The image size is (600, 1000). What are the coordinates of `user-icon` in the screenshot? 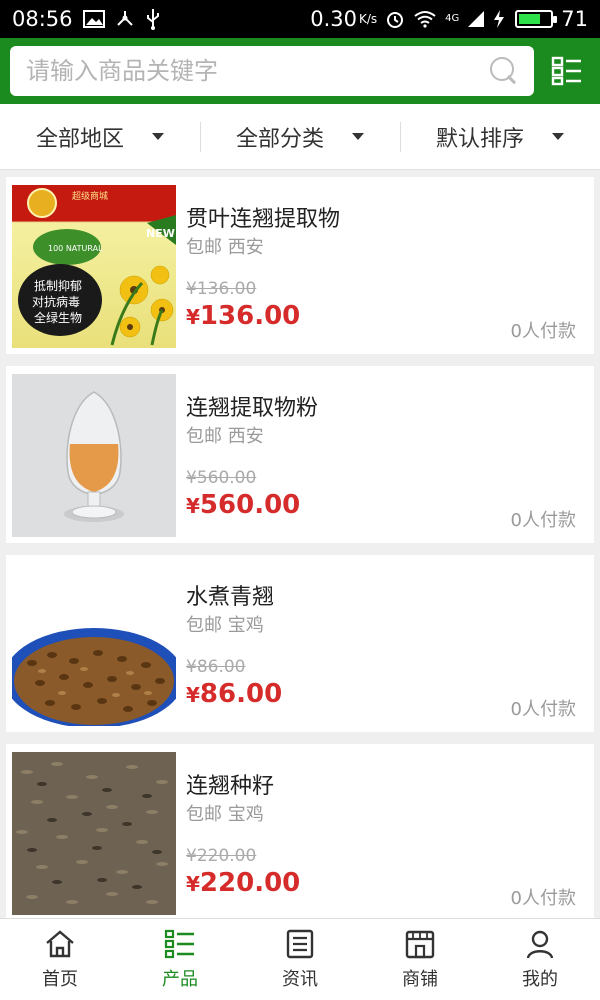 It's located at (540, 944).